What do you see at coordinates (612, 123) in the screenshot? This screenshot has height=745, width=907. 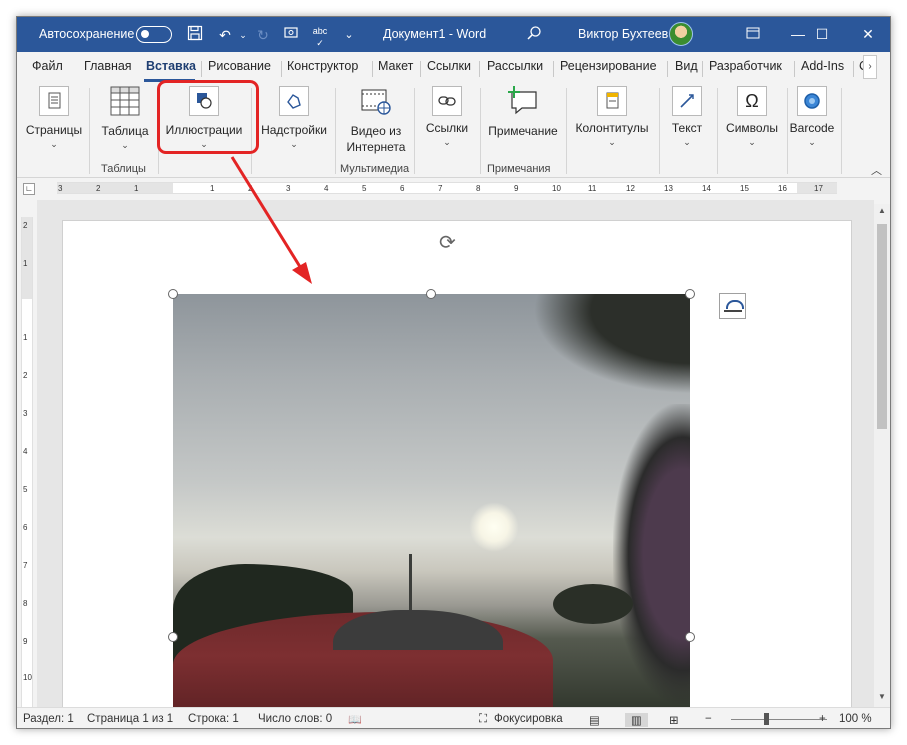 I see `header-footer-button: Колонтитулы ⌄` at bounding box center [612, 123].